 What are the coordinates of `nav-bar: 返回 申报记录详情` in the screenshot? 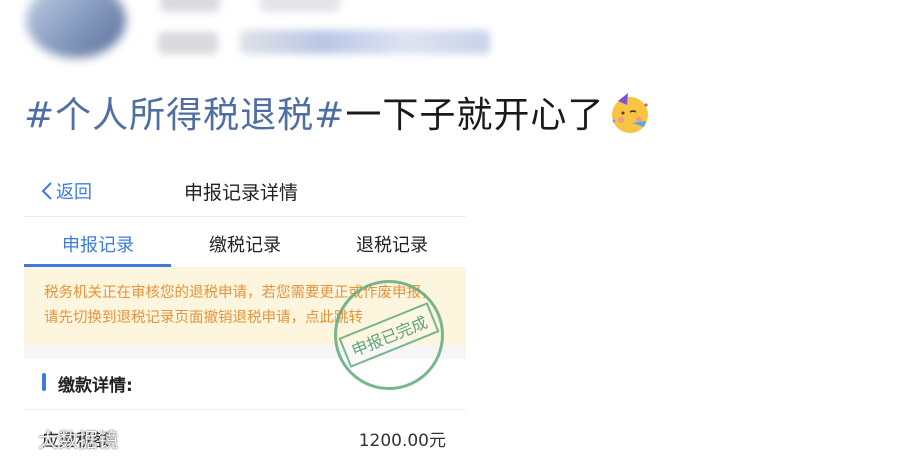 It's located at (245, 188).